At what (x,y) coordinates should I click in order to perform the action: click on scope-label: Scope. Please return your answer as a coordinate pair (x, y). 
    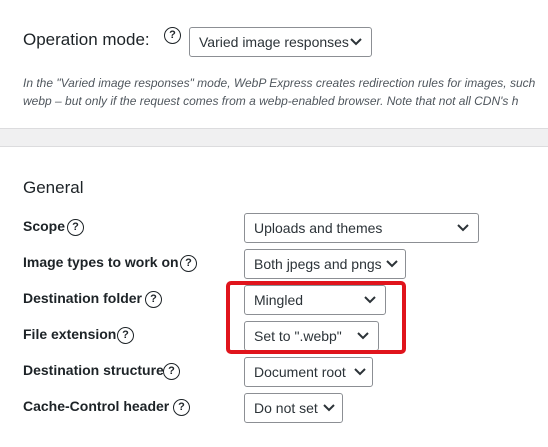
    Looking at the image, I should click on (44, 226).